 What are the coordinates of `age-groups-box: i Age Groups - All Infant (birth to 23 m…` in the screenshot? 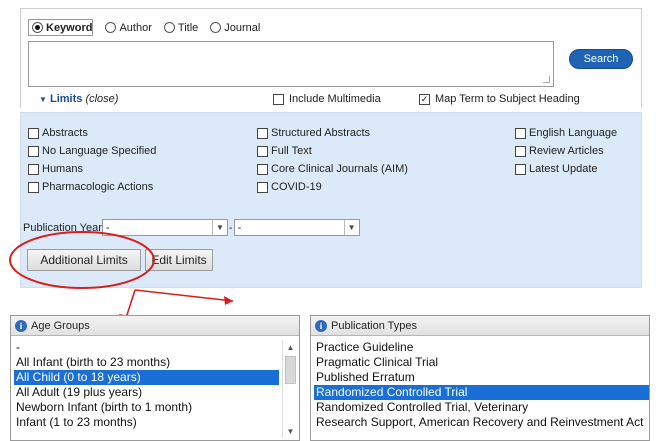 It's located at (155, 378).